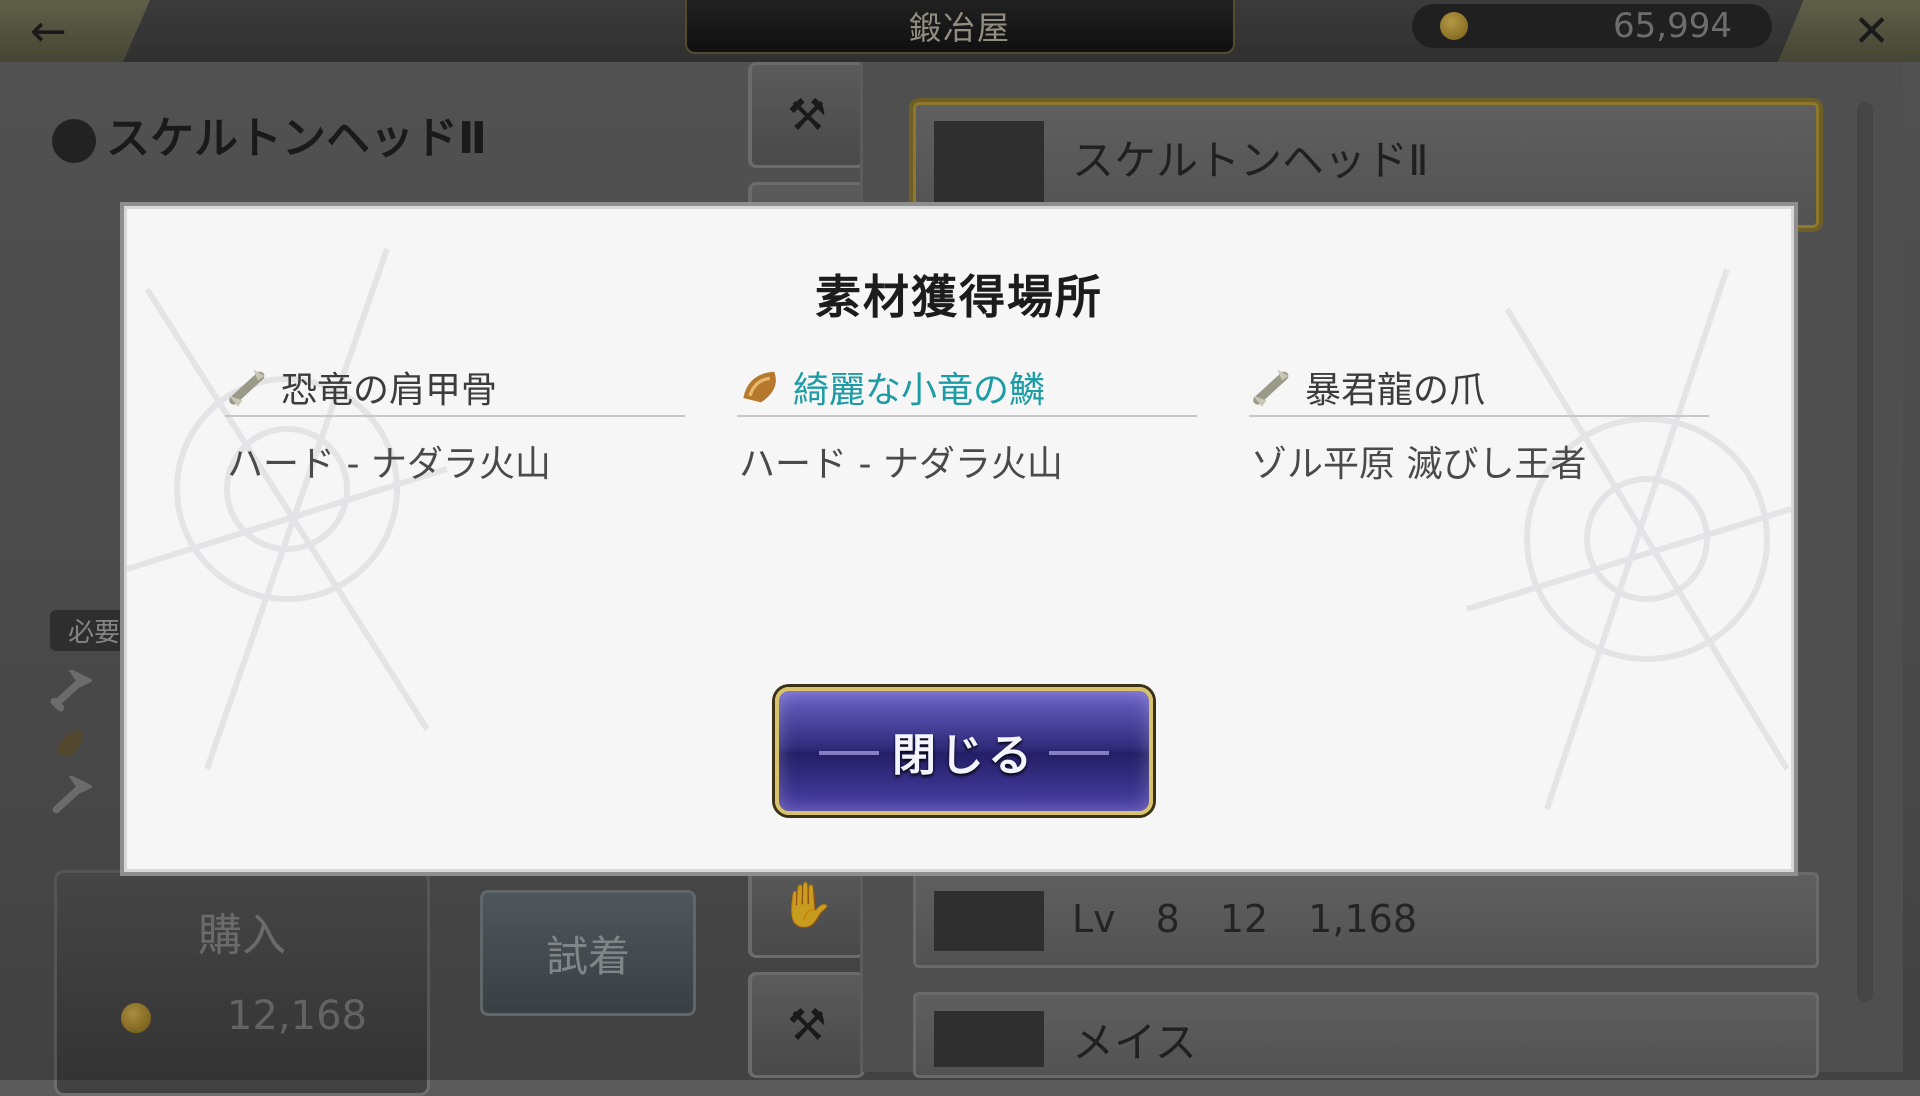 The width and height of the screenshot is (1920, 1096). I want to click on material-header: 暴君龍の爪, so click(1479, 388).